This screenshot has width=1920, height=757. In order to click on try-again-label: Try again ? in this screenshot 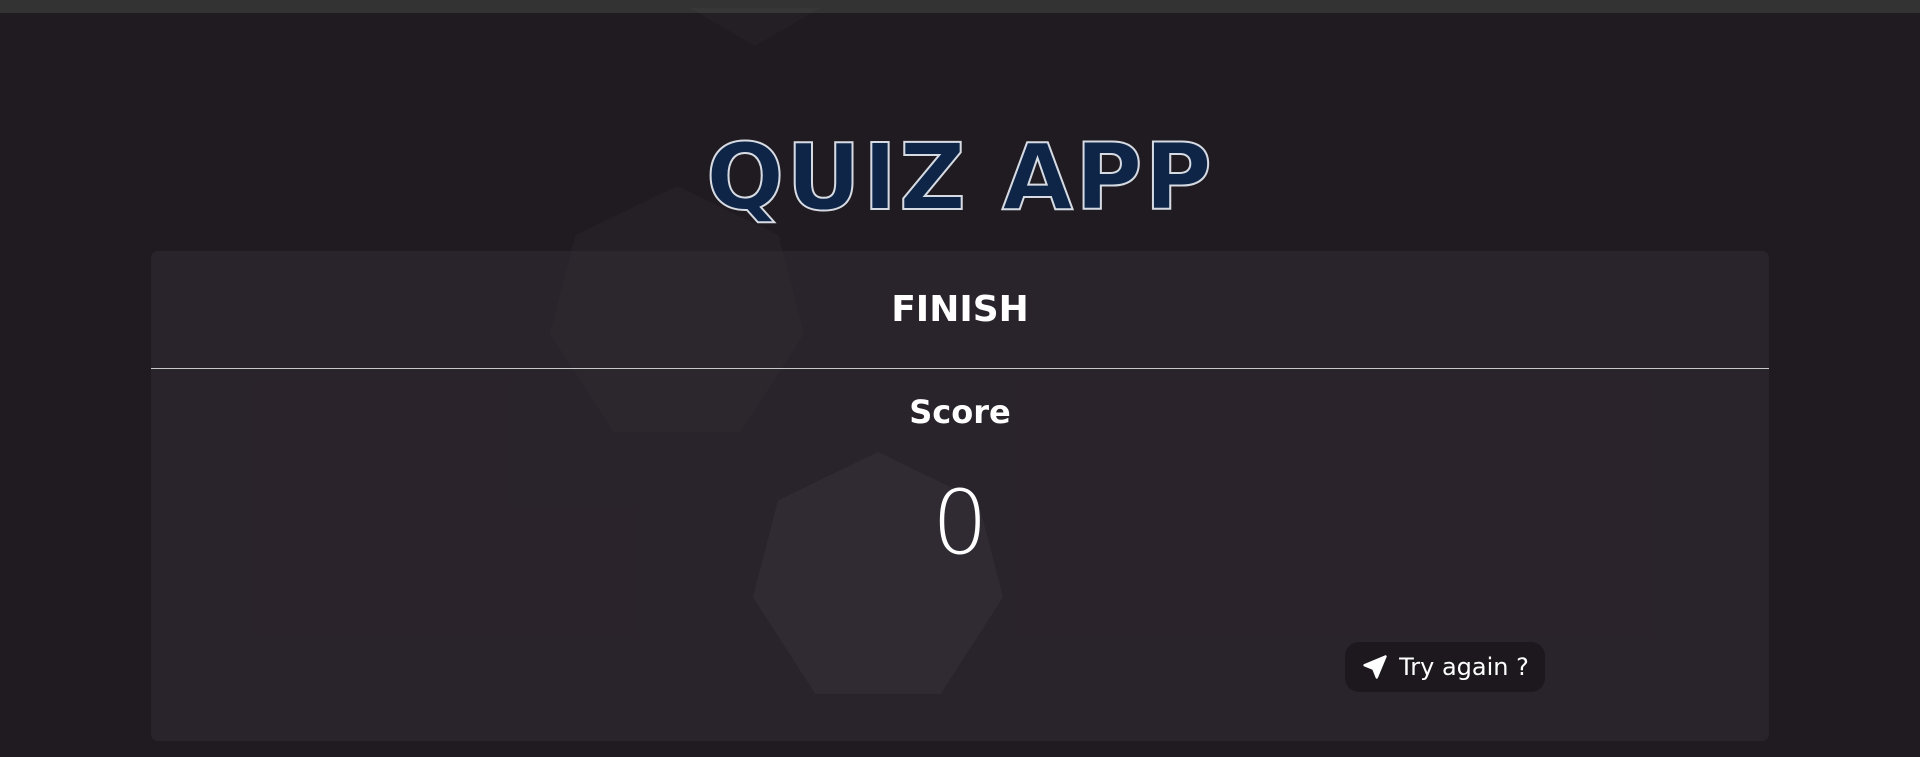, I will do `click(1464, 667)`.